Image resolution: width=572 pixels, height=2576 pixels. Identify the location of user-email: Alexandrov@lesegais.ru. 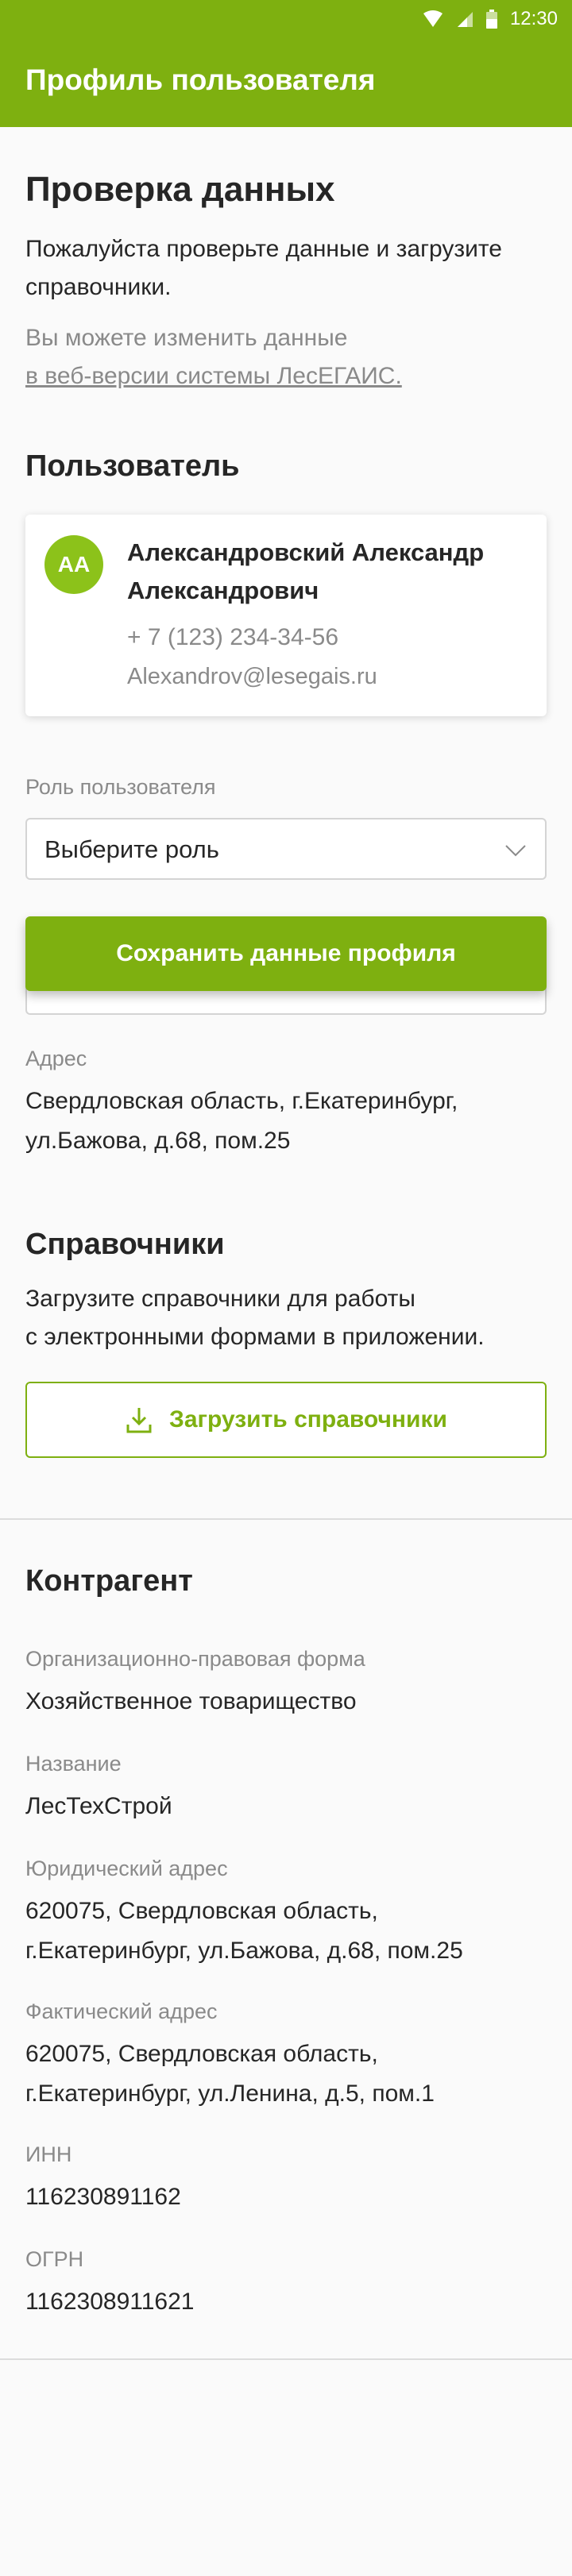
(252, 676).